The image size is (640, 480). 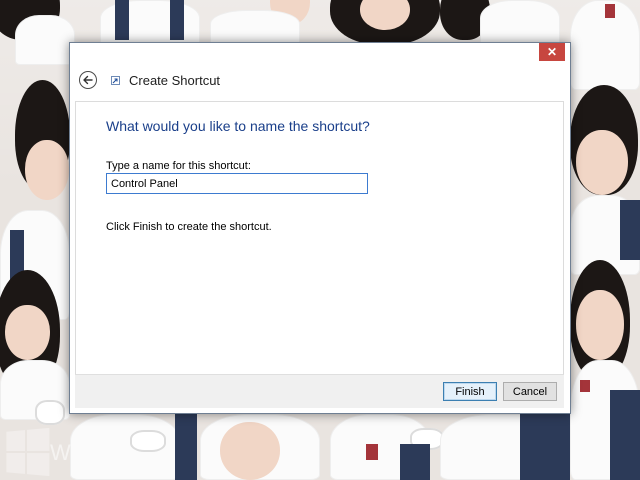 What do you see at coordinates (175, 80) in the screenshot?
I see `dialog-title: Create Shortcut` at bounding box center [175, 80].